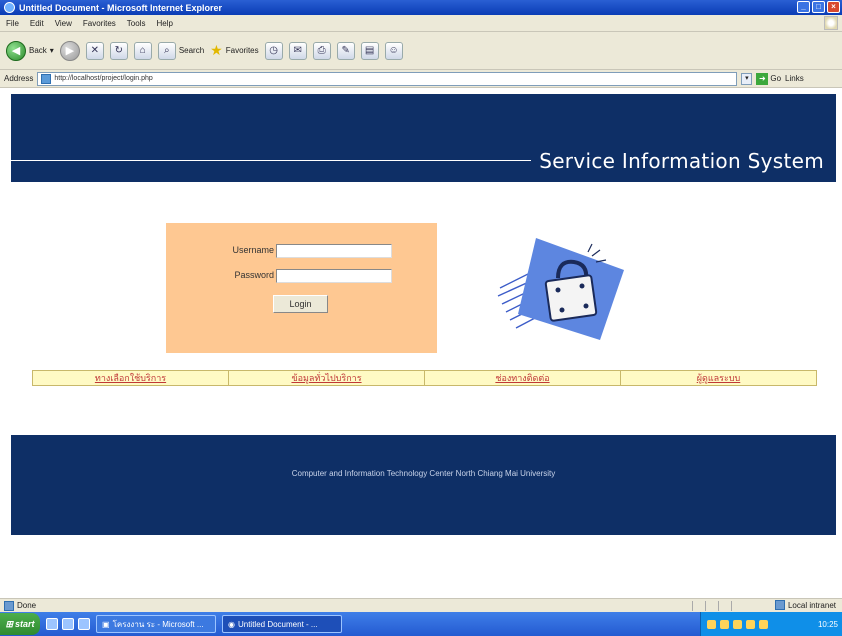  I want to click on start-button: ⊞ start, so click(20, 624).